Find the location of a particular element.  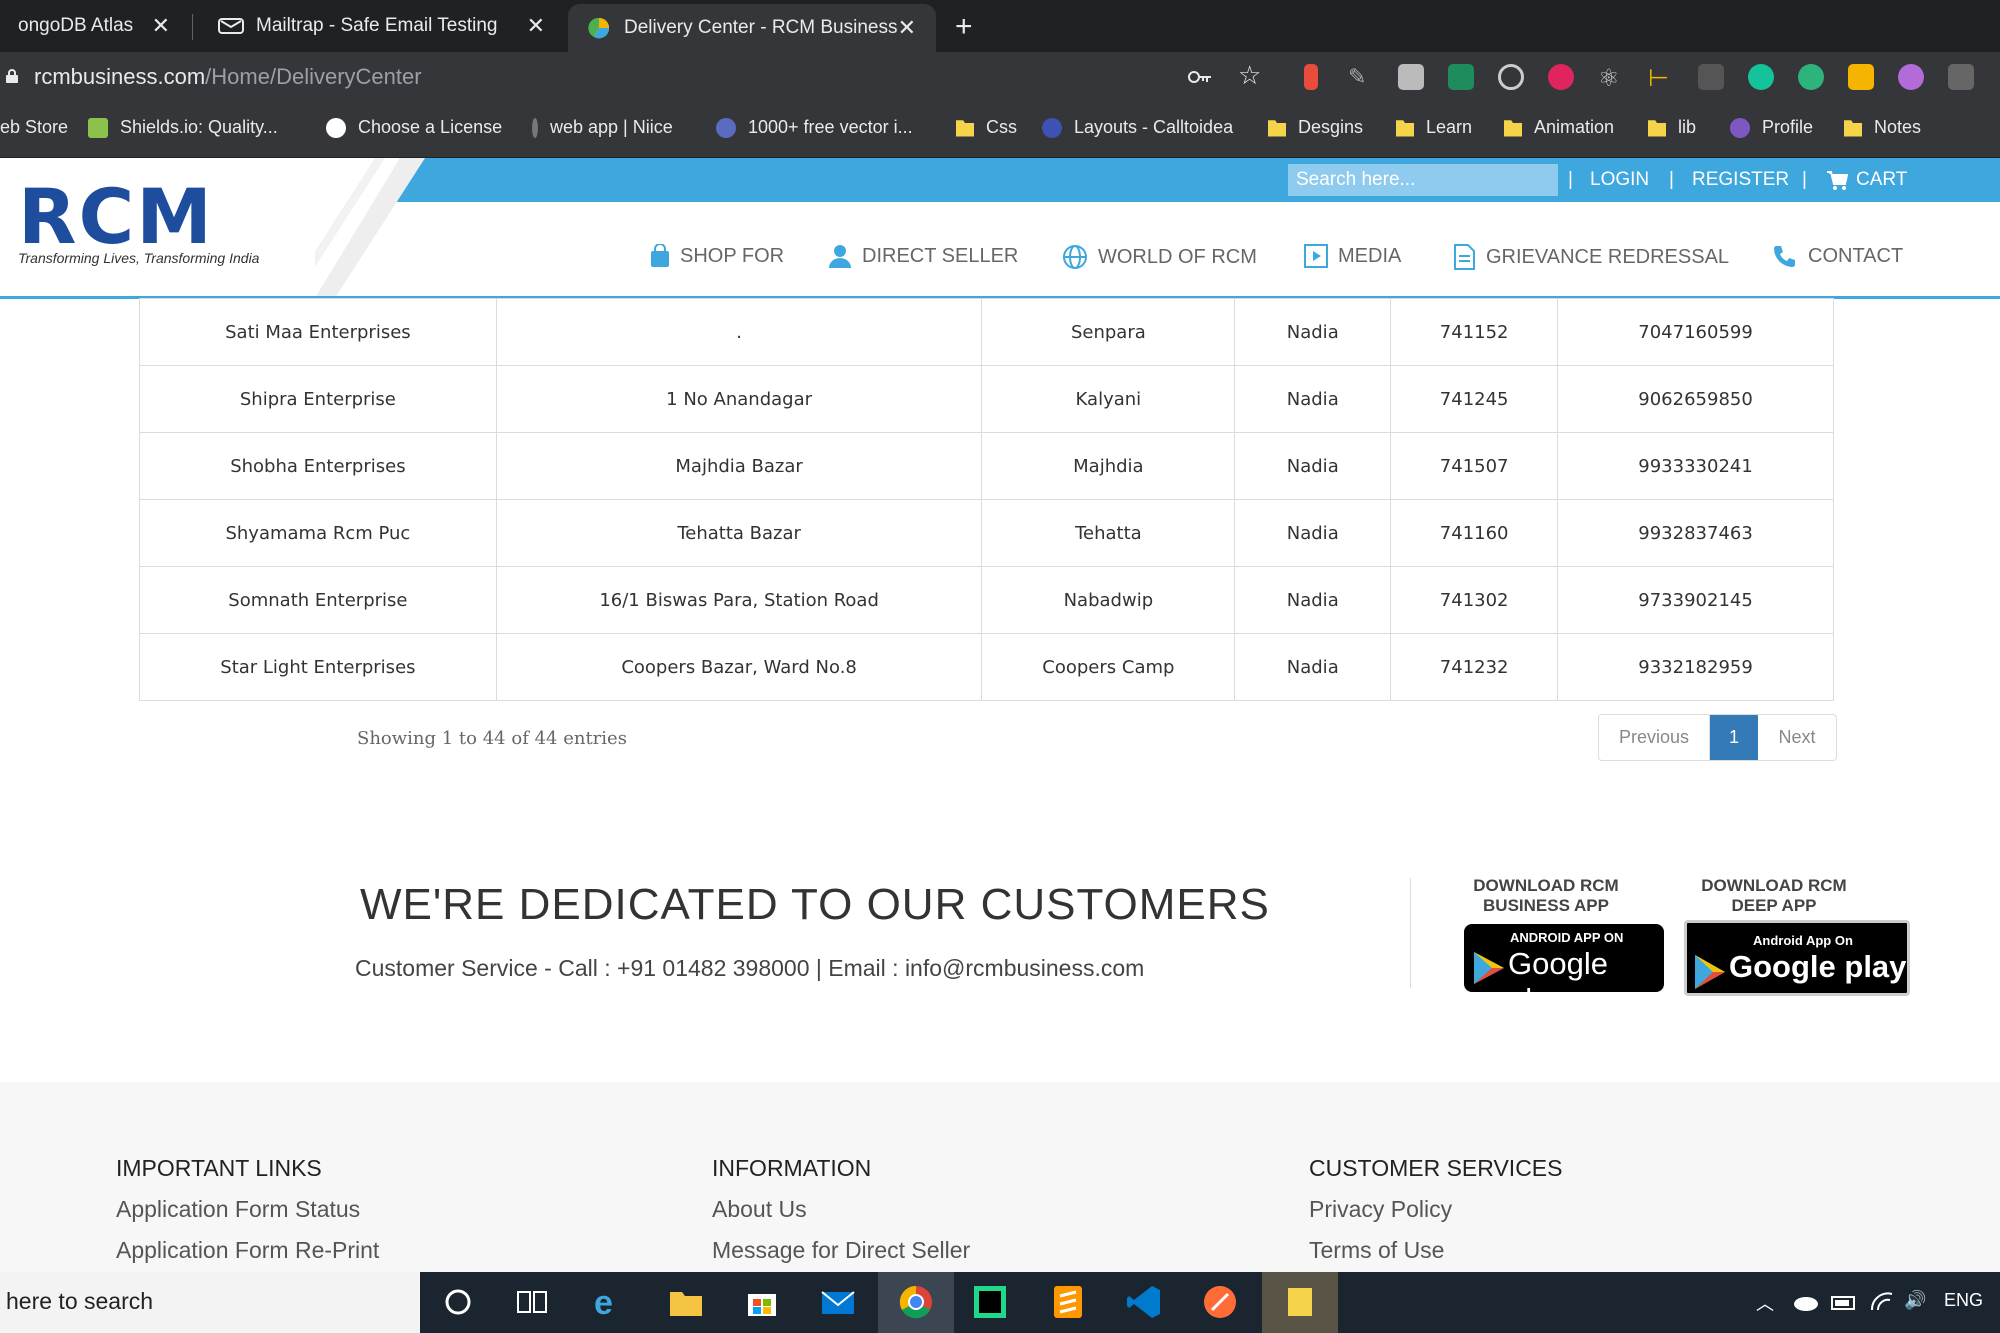

center-phone: 7047160599 is located at coordinates (1695, 332).